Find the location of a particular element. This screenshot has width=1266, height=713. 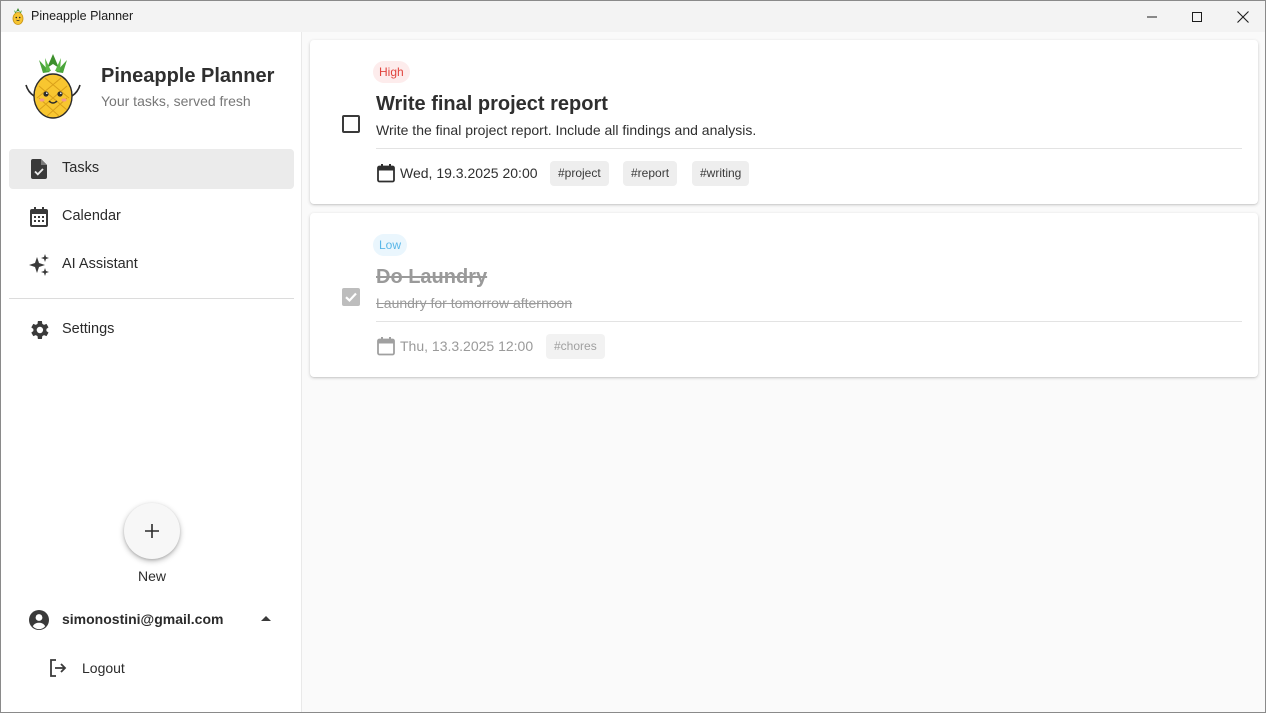

sidebar-item-label: Settings is located at coordinates (88, 329).